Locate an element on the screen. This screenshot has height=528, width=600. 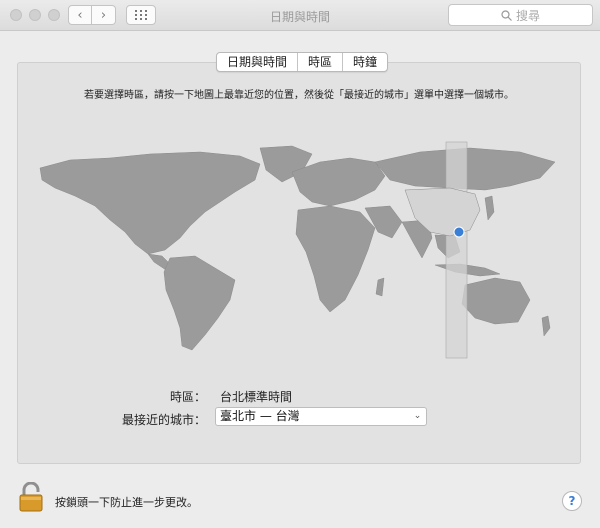
tab-clock: 時鐘 is located at coordinates (365, 62).